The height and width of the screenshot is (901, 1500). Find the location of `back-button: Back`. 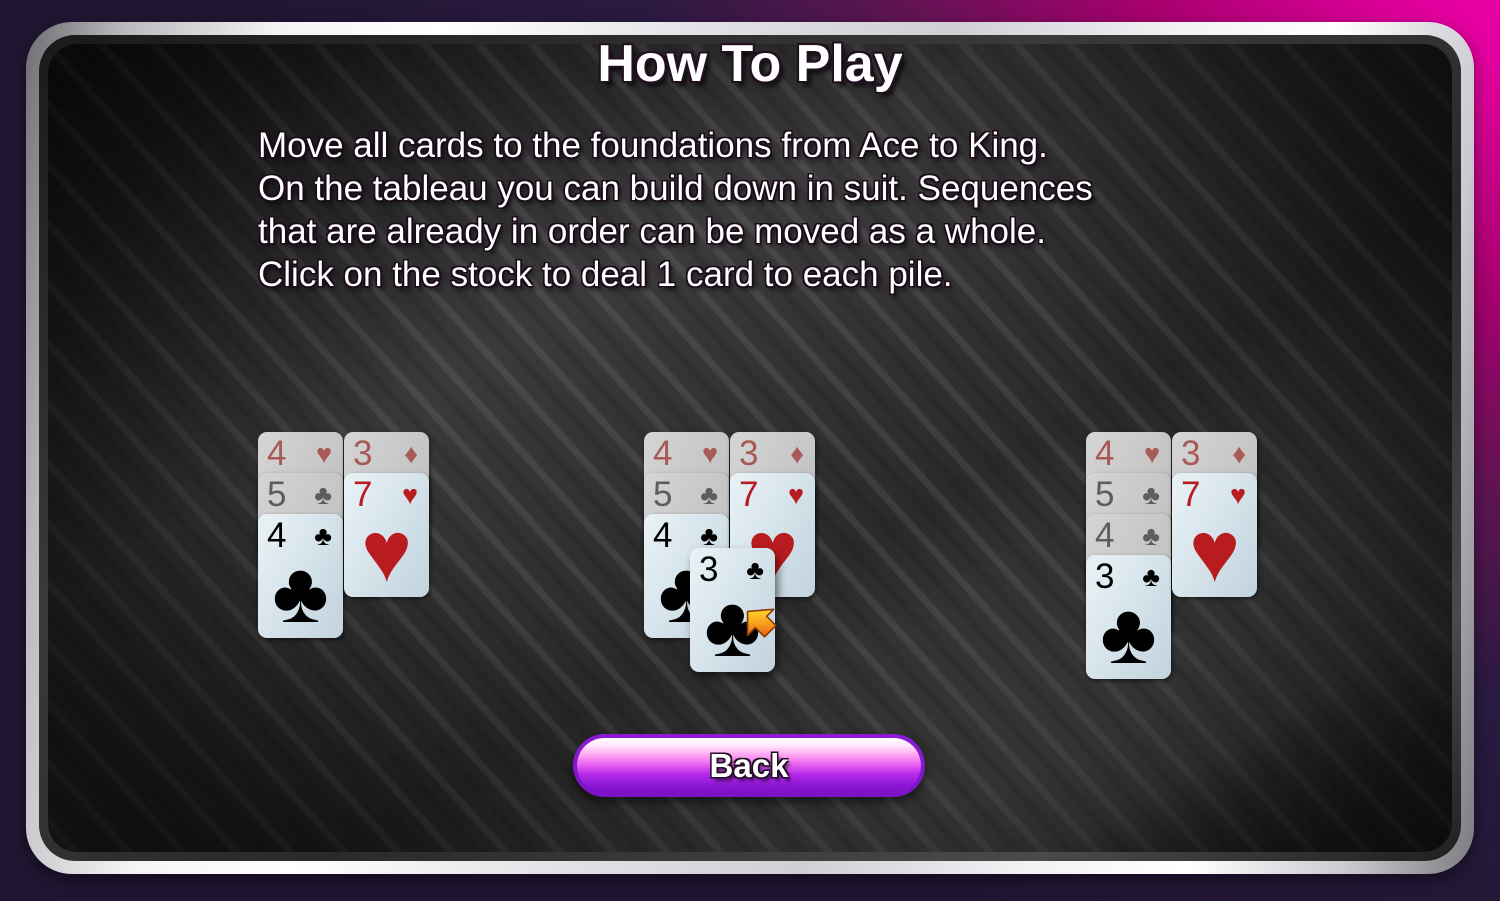

back-button: Back is located at coordinates (749, 765).